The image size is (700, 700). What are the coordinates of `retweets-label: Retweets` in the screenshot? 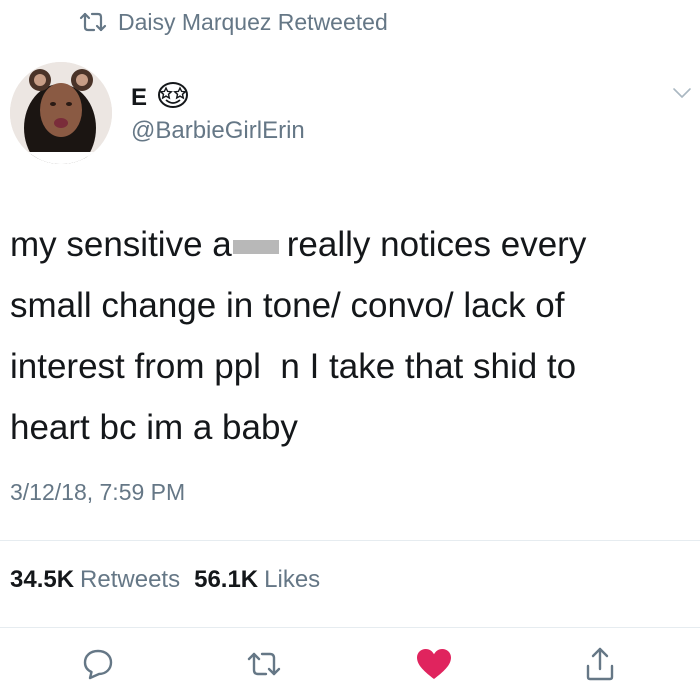 It's located at (130, 579).